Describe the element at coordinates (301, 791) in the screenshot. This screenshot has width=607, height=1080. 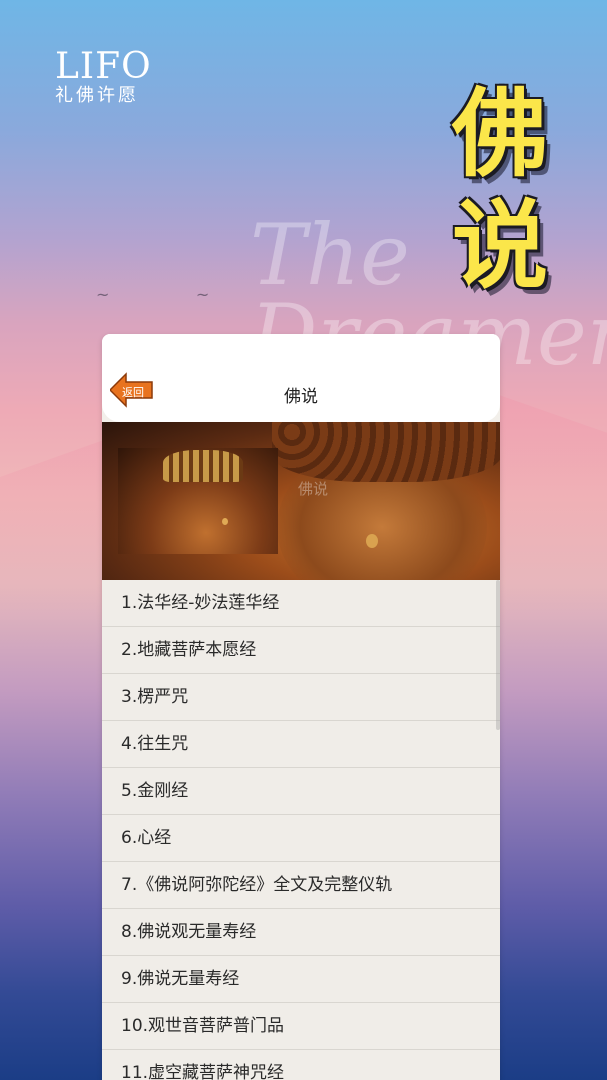
I see `list-item: 5.金刚经` at that location.